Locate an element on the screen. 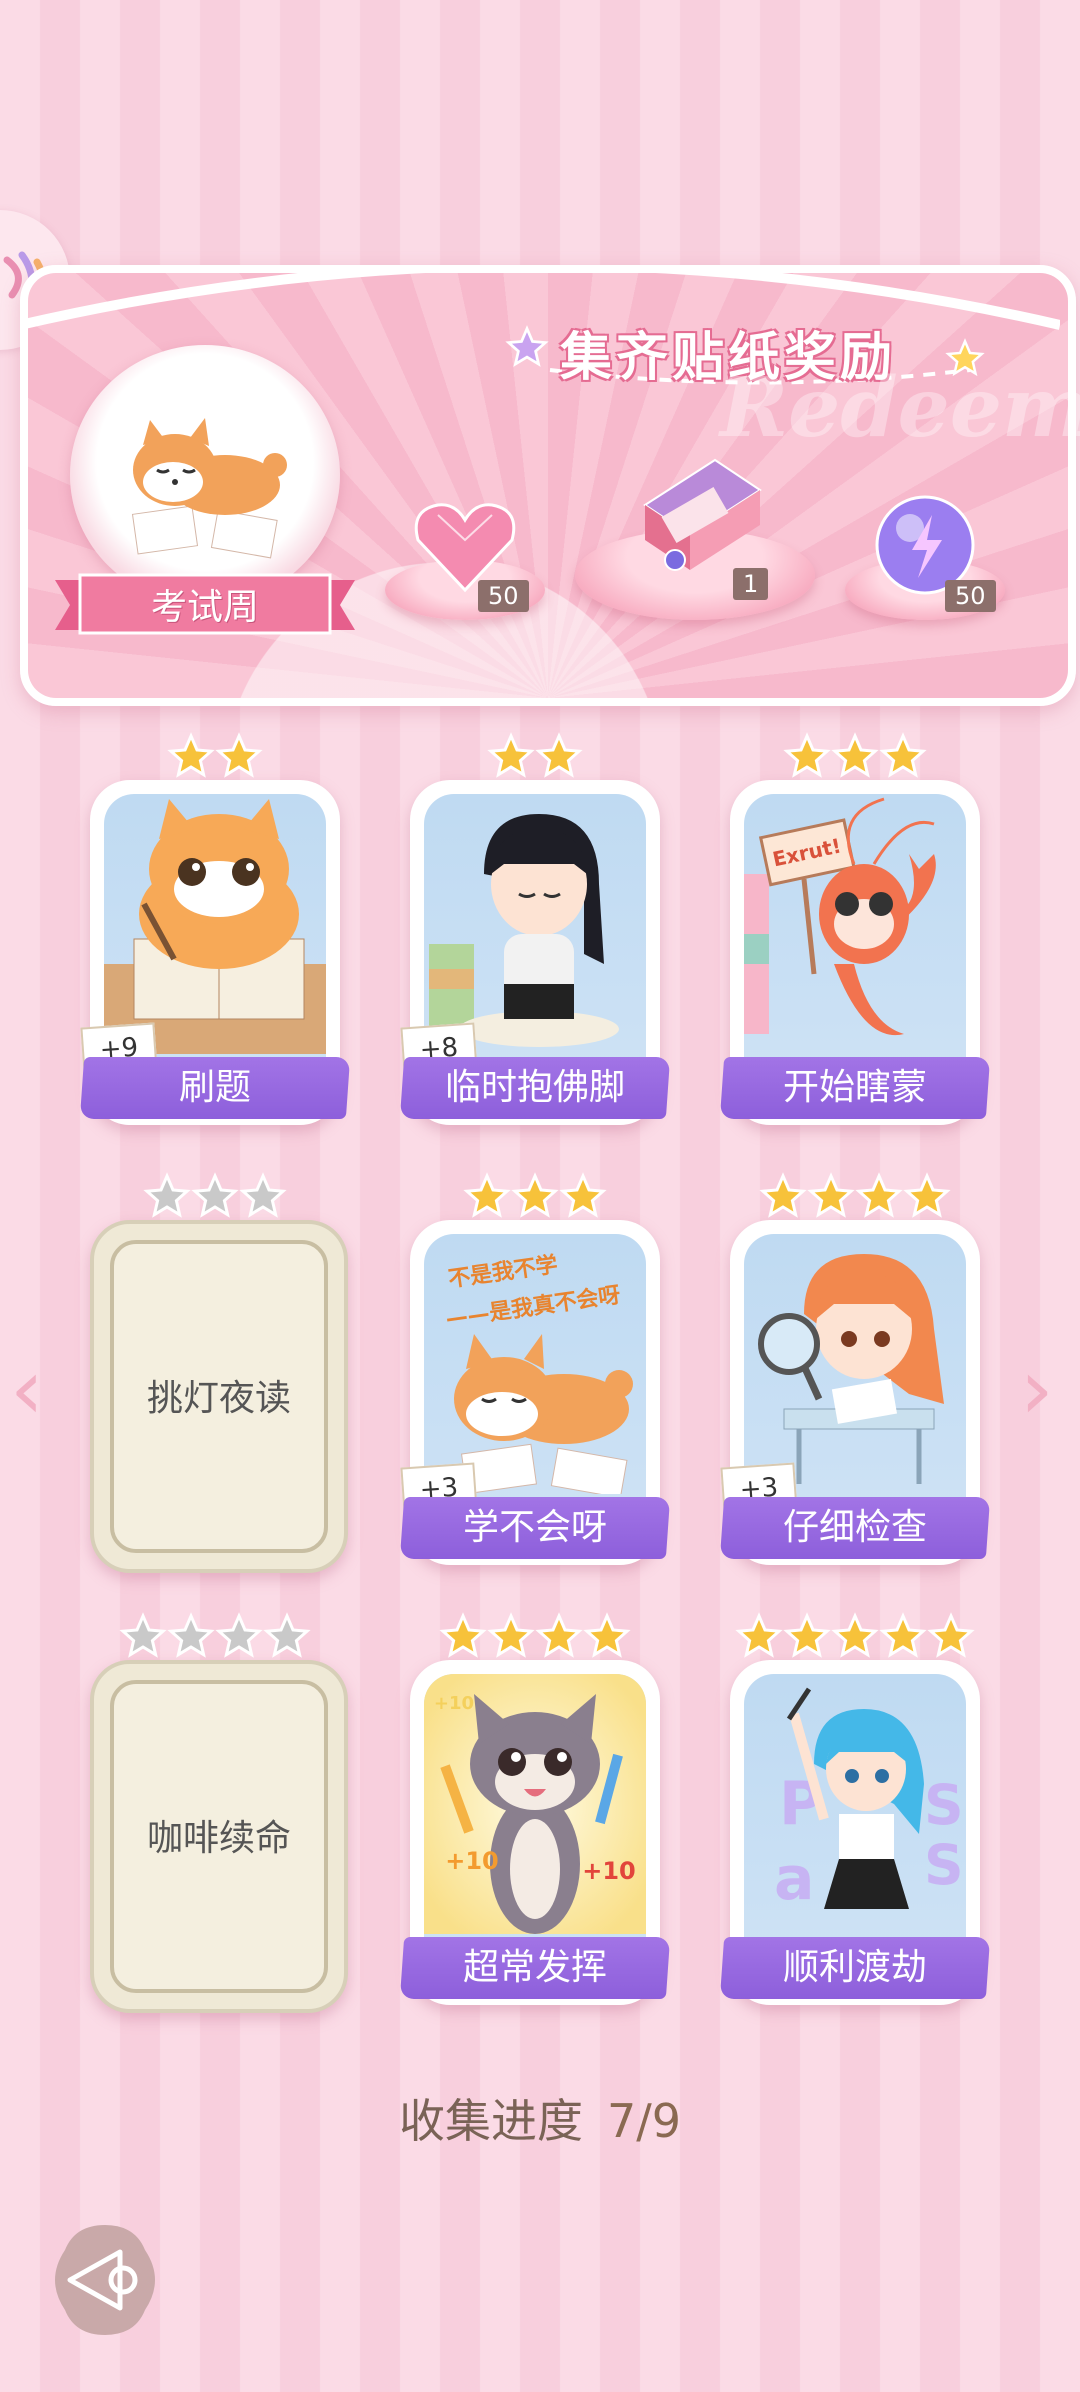 This screenshot has height=2392, width=1080. sticker-name: 挑灯夜读 is located at coordinates (218, 1398).